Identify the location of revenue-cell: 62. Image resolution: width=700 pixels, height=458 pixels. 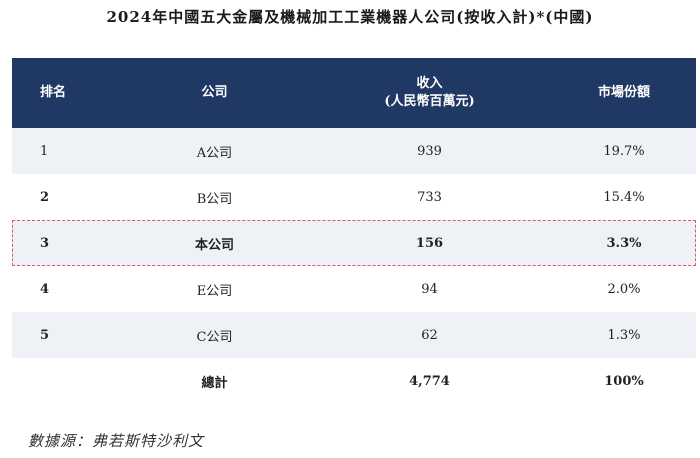
(429, 335).